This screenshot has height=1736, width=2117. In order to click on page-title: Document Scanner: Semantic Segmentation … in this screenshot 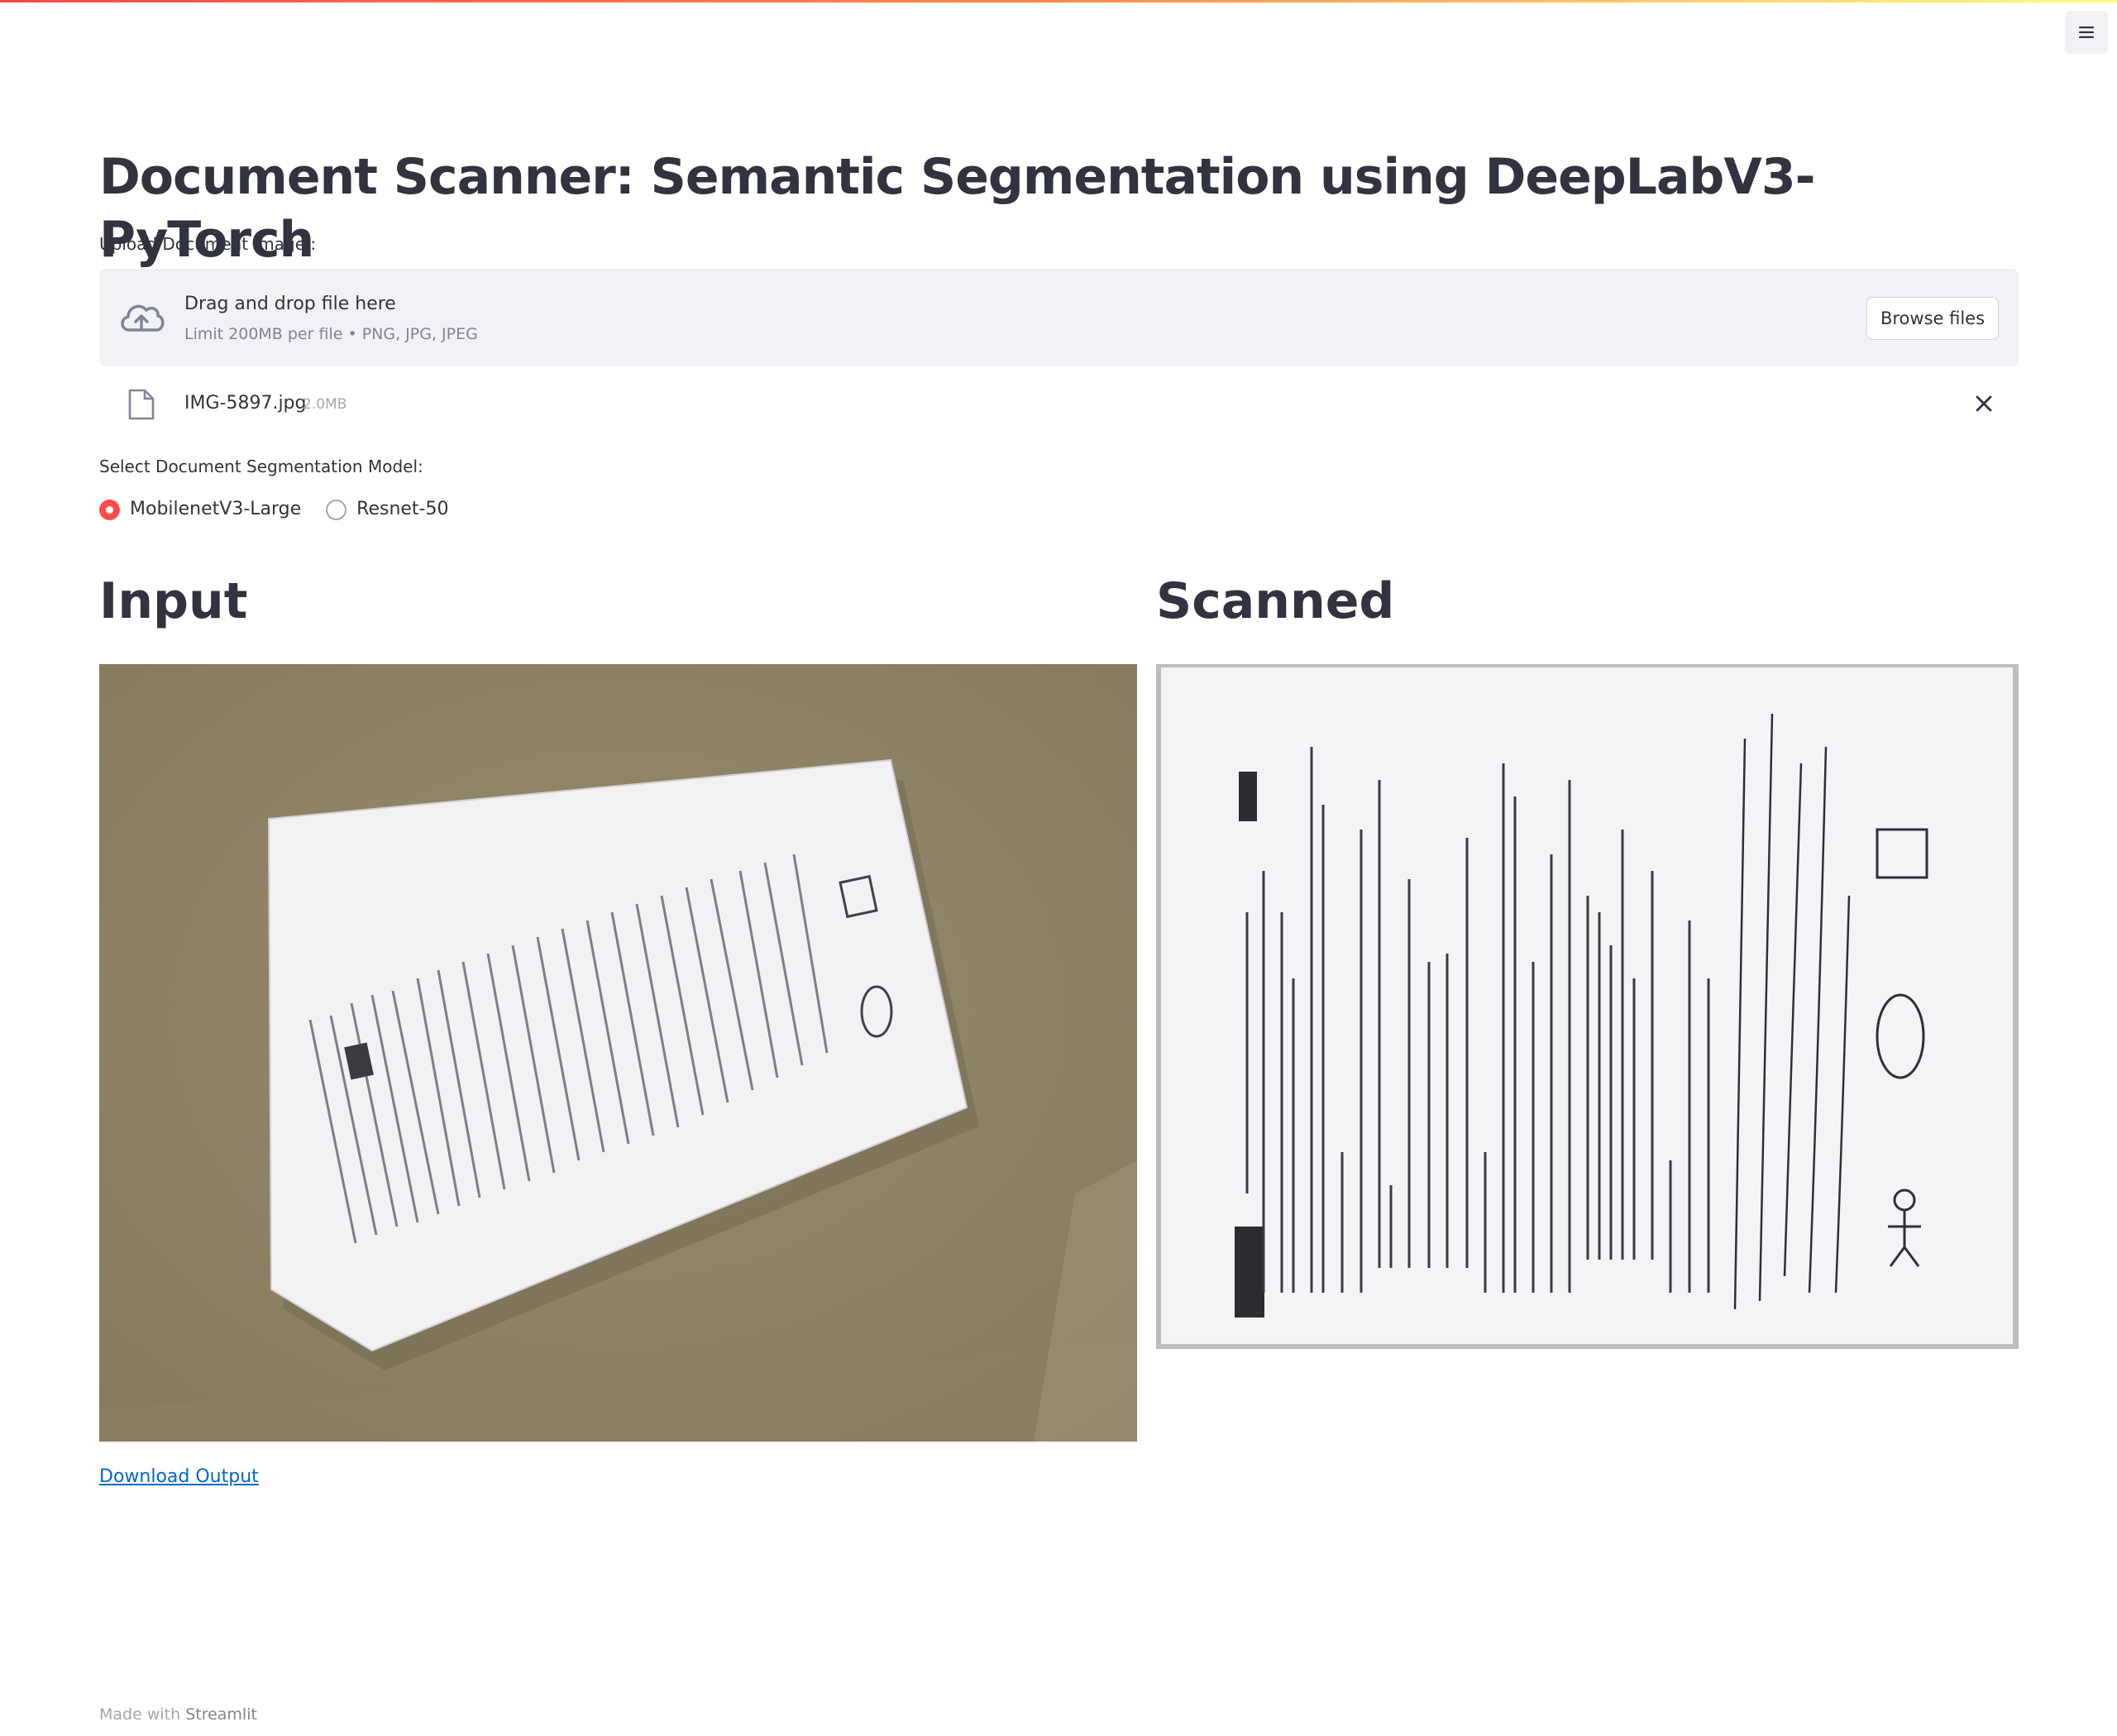, I will do `click(957, 208)`.